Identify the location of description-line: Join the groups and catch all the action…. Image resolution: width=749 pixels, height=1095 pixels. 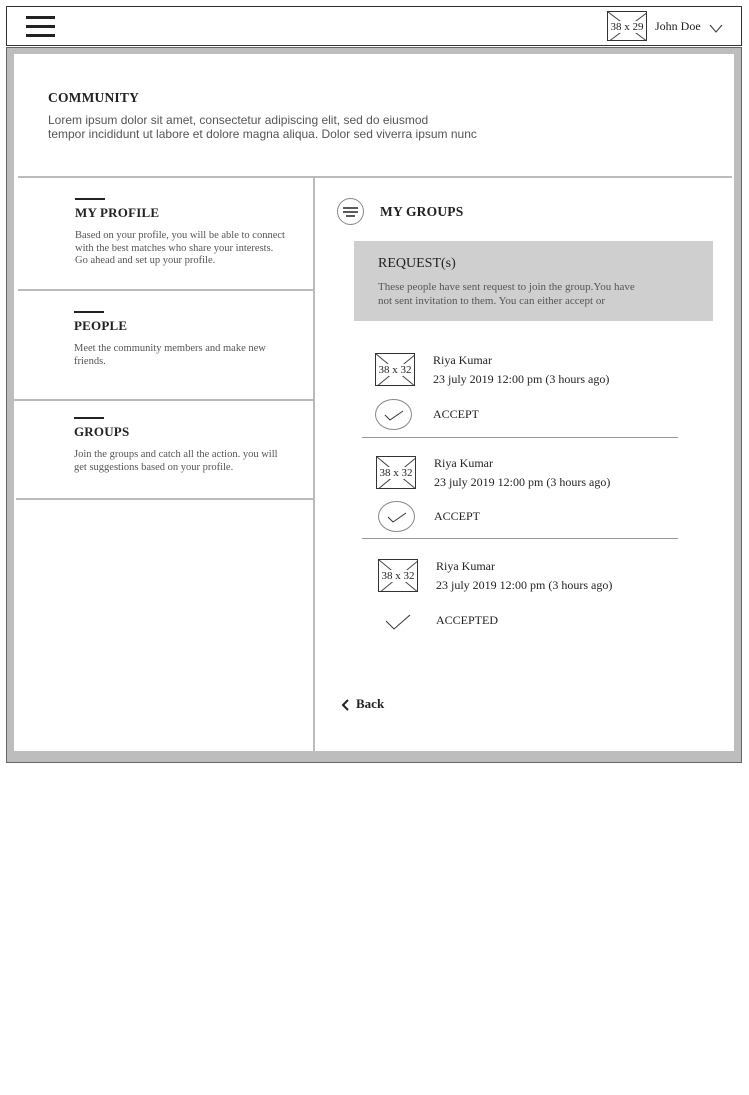
(176, 454).